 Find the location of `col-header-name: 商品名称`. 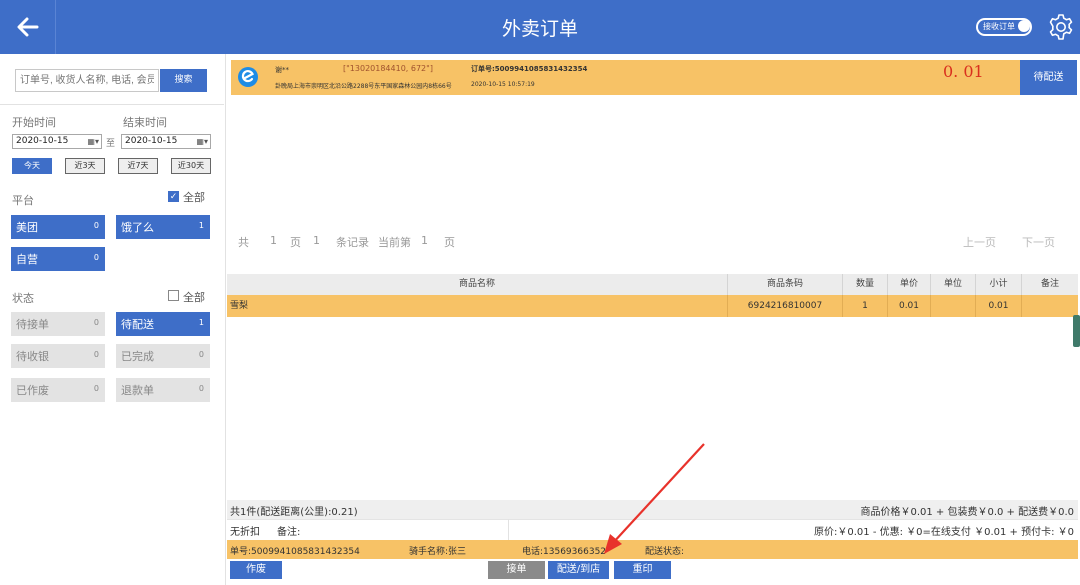

col-header-name: 商品名称 is located at coordinates (476, 284).